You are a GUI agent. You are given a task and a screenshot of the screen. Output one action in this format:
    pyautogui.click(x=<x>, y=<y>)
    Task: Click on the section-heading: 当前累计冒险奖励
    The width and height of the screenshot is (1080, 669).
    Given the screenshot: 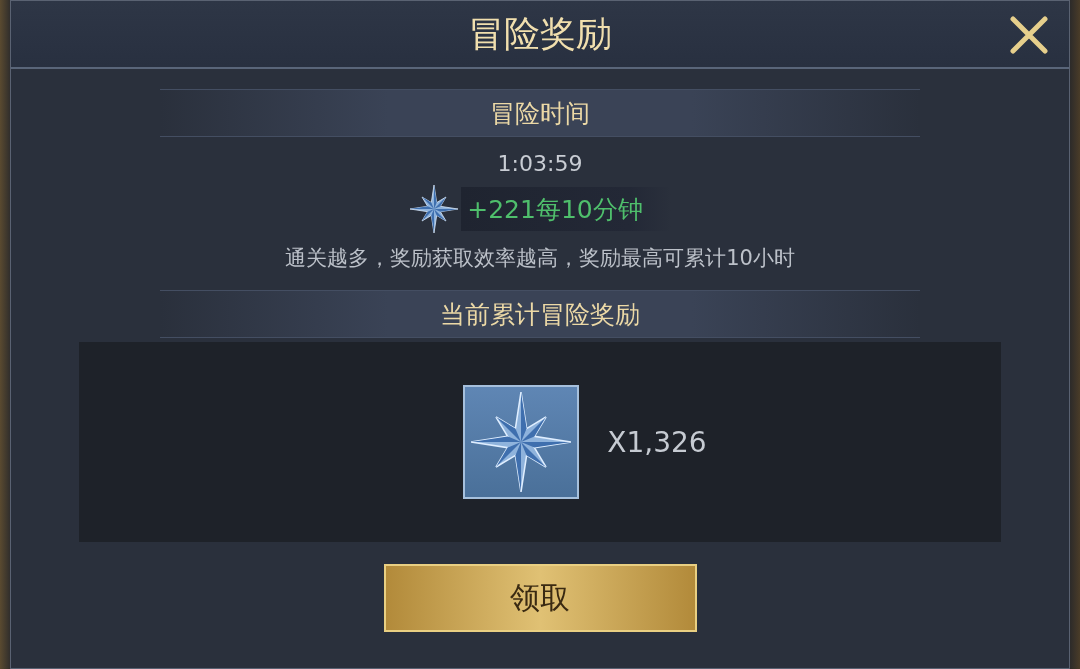 What is the action you would take?
    pyautogui.click(x=540, y=314)
    